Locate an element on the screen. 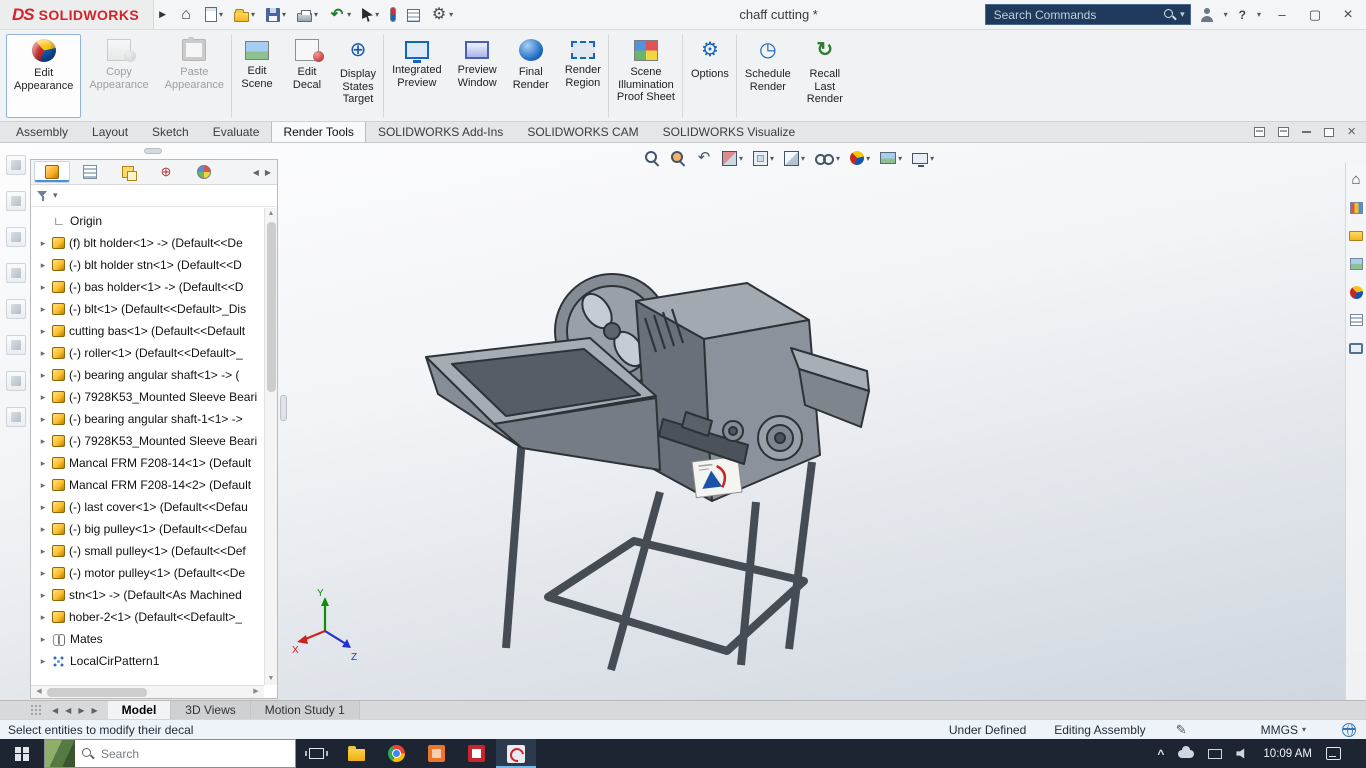 This screenshot has height=768, width=1366. action-center-icon is located at coordinates (1333, 753).